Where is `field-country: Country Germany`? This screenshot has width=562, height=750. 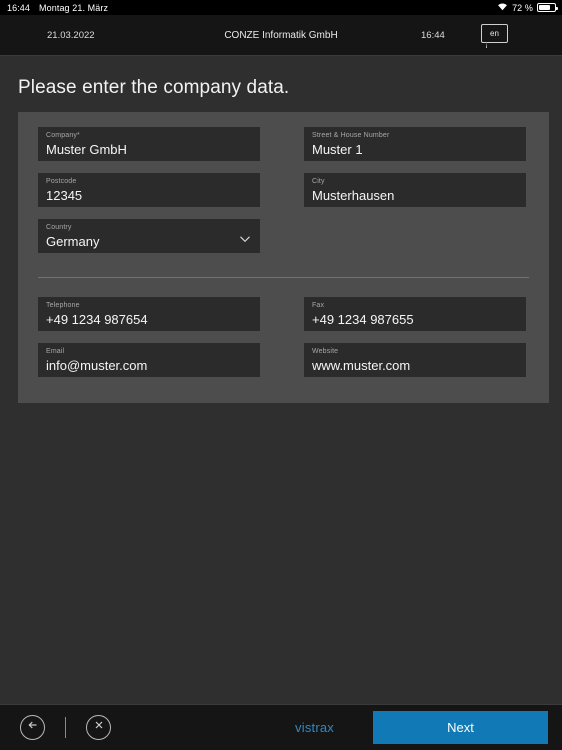 field-country: Country Germany is located at coordinates (149, 236).